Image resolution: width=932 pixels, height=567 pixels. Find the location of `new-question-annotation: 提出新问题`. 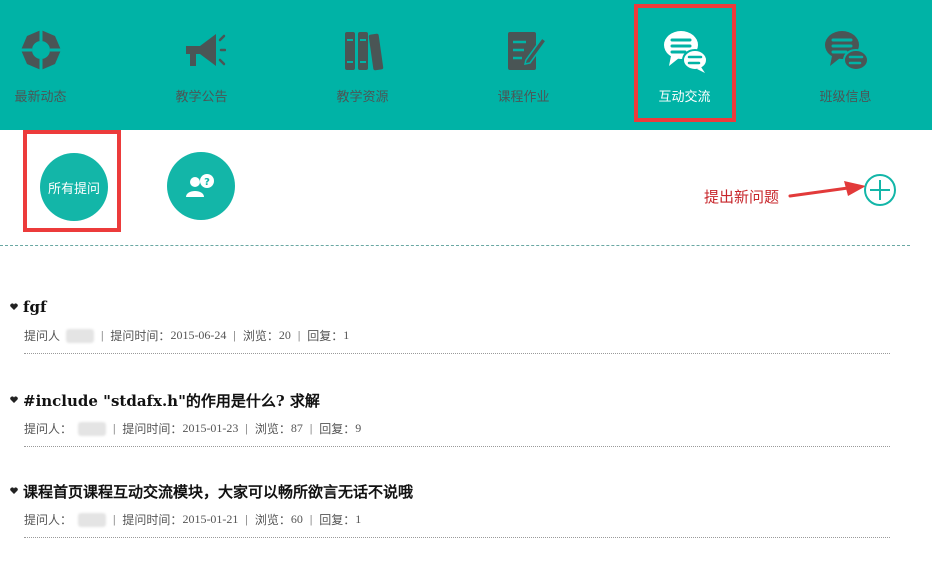

new-question-annotation: 提出新问题 is located at coordinates (742, 197).